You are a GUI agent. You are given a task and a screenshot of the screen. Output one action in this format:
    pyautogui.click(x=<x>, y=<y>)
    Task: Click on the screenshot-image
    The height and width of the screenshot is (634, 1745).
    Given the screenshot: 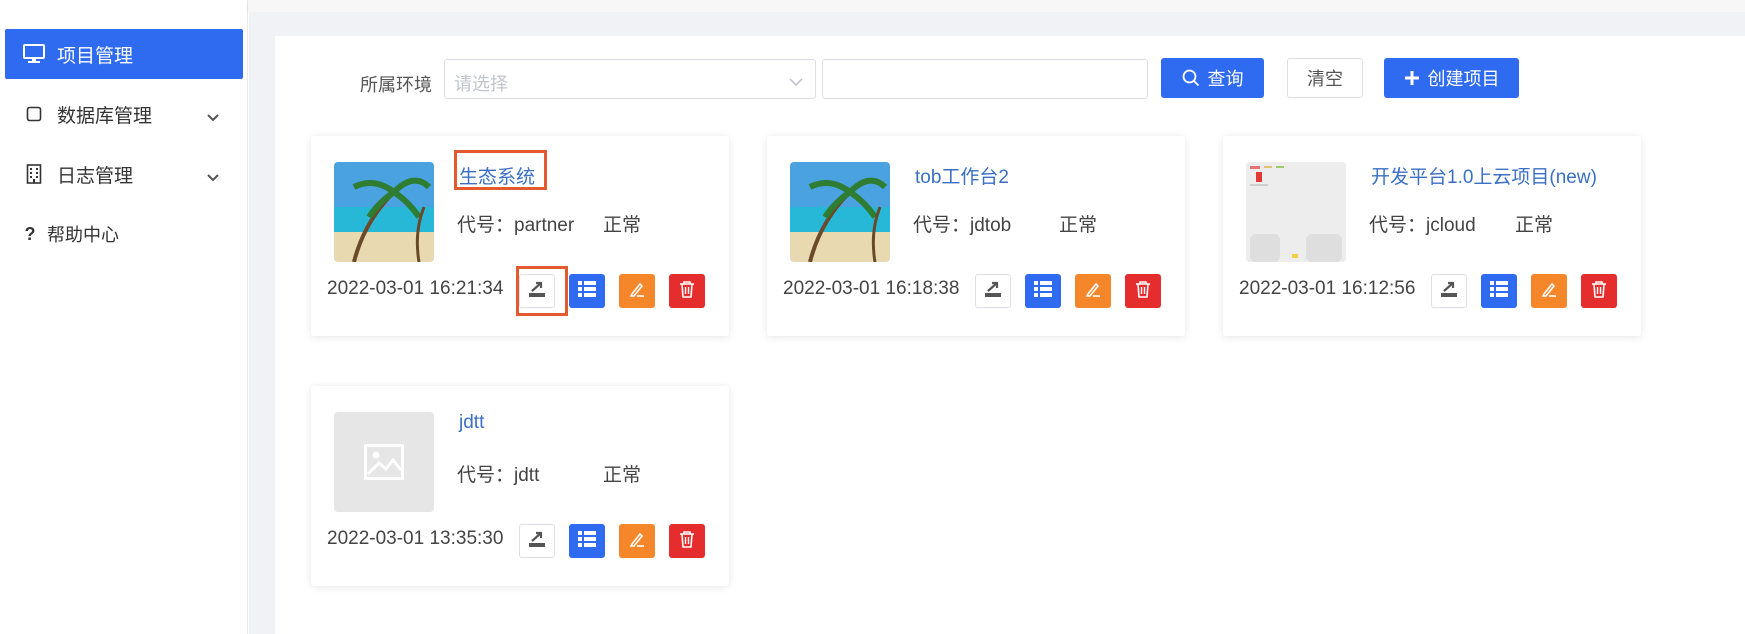 What is the action you would take?
    pyautogui.click(x=1296, y=212)
    